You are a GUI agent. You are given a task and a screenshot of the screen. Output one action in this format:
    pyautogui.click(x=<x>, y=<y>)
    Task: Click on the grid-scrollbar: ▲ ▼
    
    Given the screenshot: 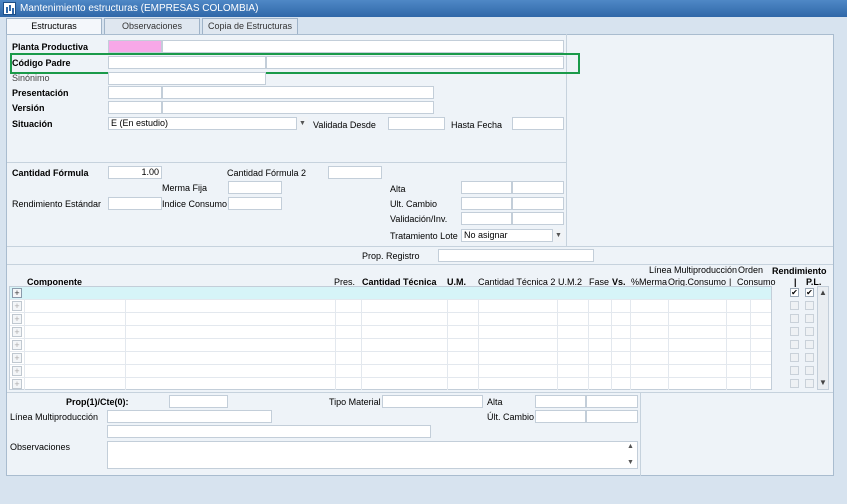 What is the action you would take?
    pyautogui.click(x=823, y=338)
    